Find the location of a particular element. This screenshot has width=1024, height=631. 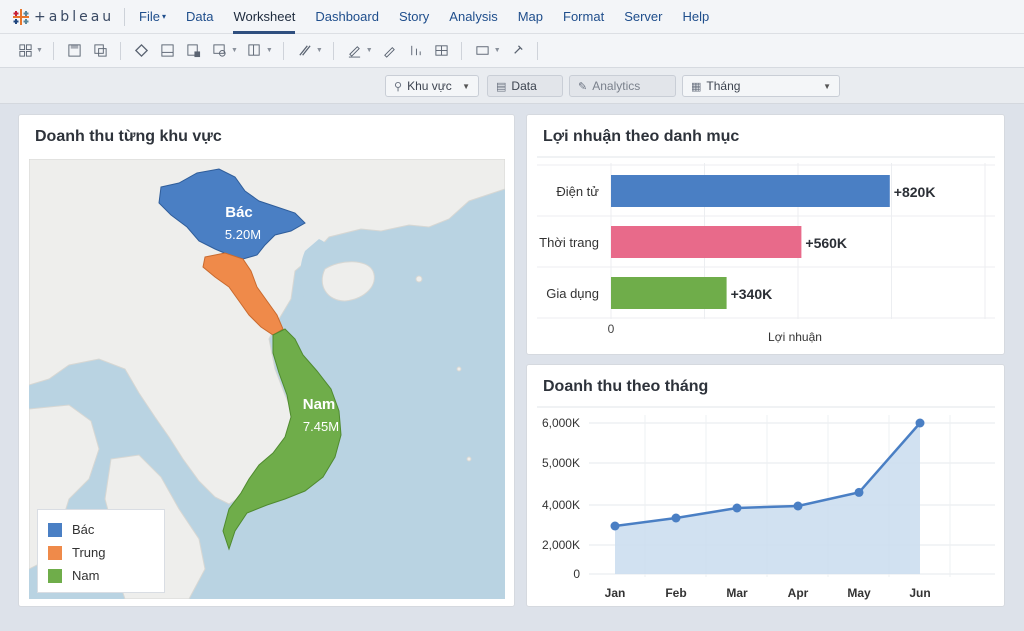

menu-item-map: Map is located at coordinates (530, 17).